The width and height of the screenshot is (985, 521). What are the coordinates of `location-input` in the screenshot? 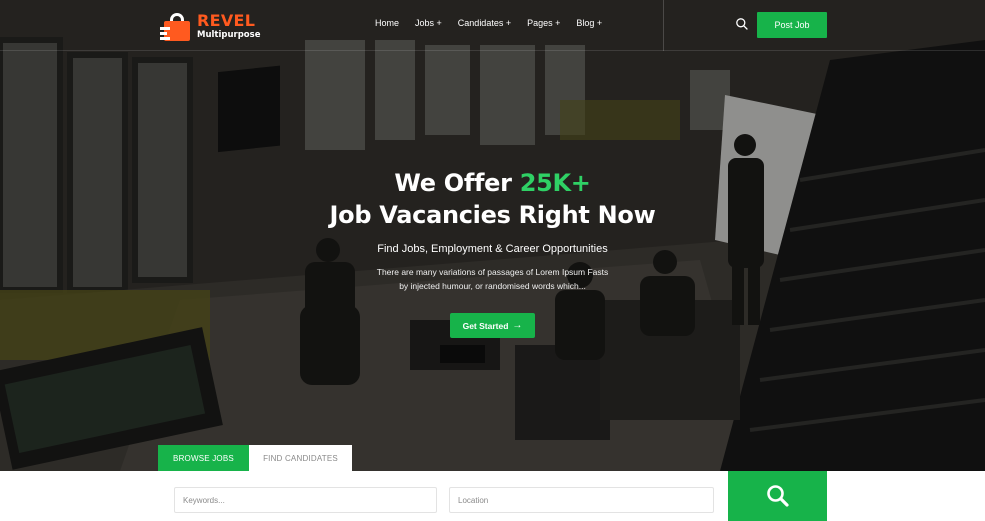 It's located at (581, 500).